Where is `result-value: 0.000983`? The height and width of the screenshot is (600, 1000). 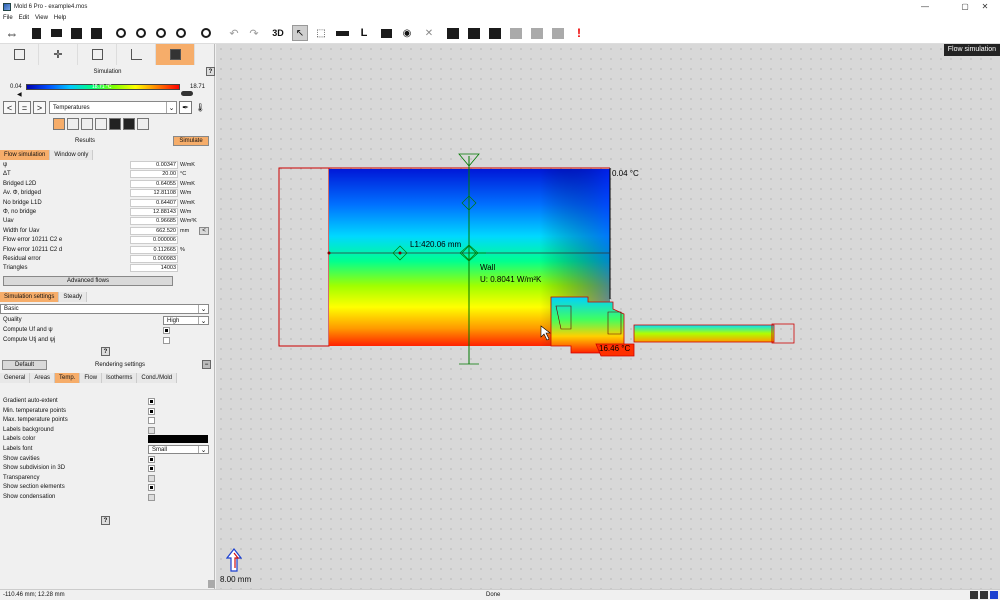 result-value: 0.000983 is located at coordinates (154, 259).